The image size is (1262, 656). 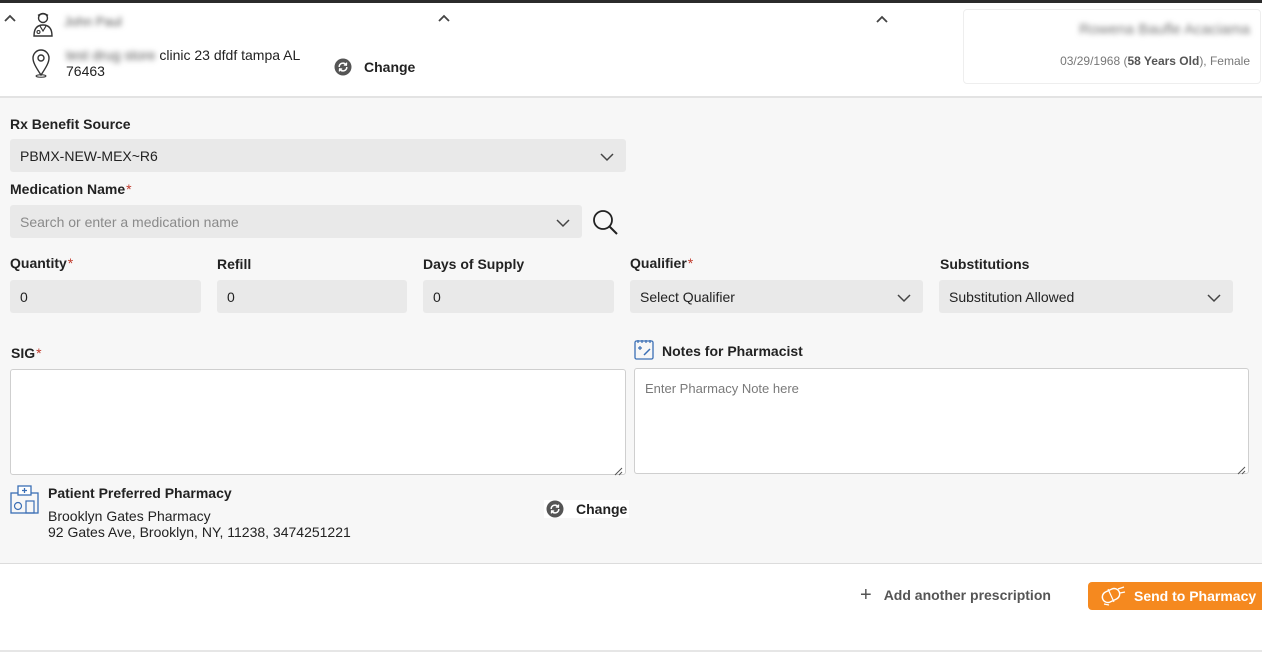 I want to click on sig-textarea, so click(x=318, y=422).